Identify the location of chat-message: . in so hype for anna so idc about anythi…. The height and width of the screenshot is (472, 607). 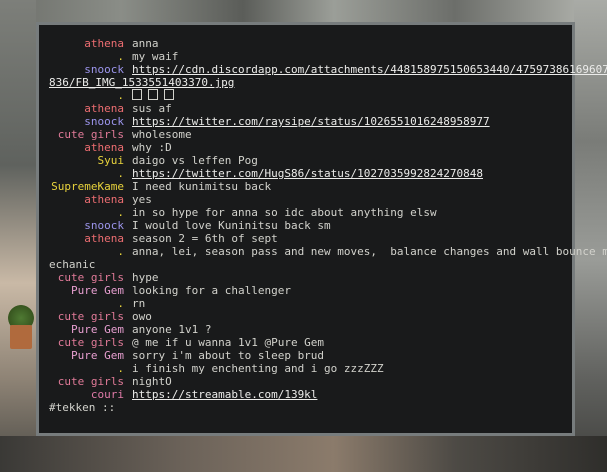
(306, 212).